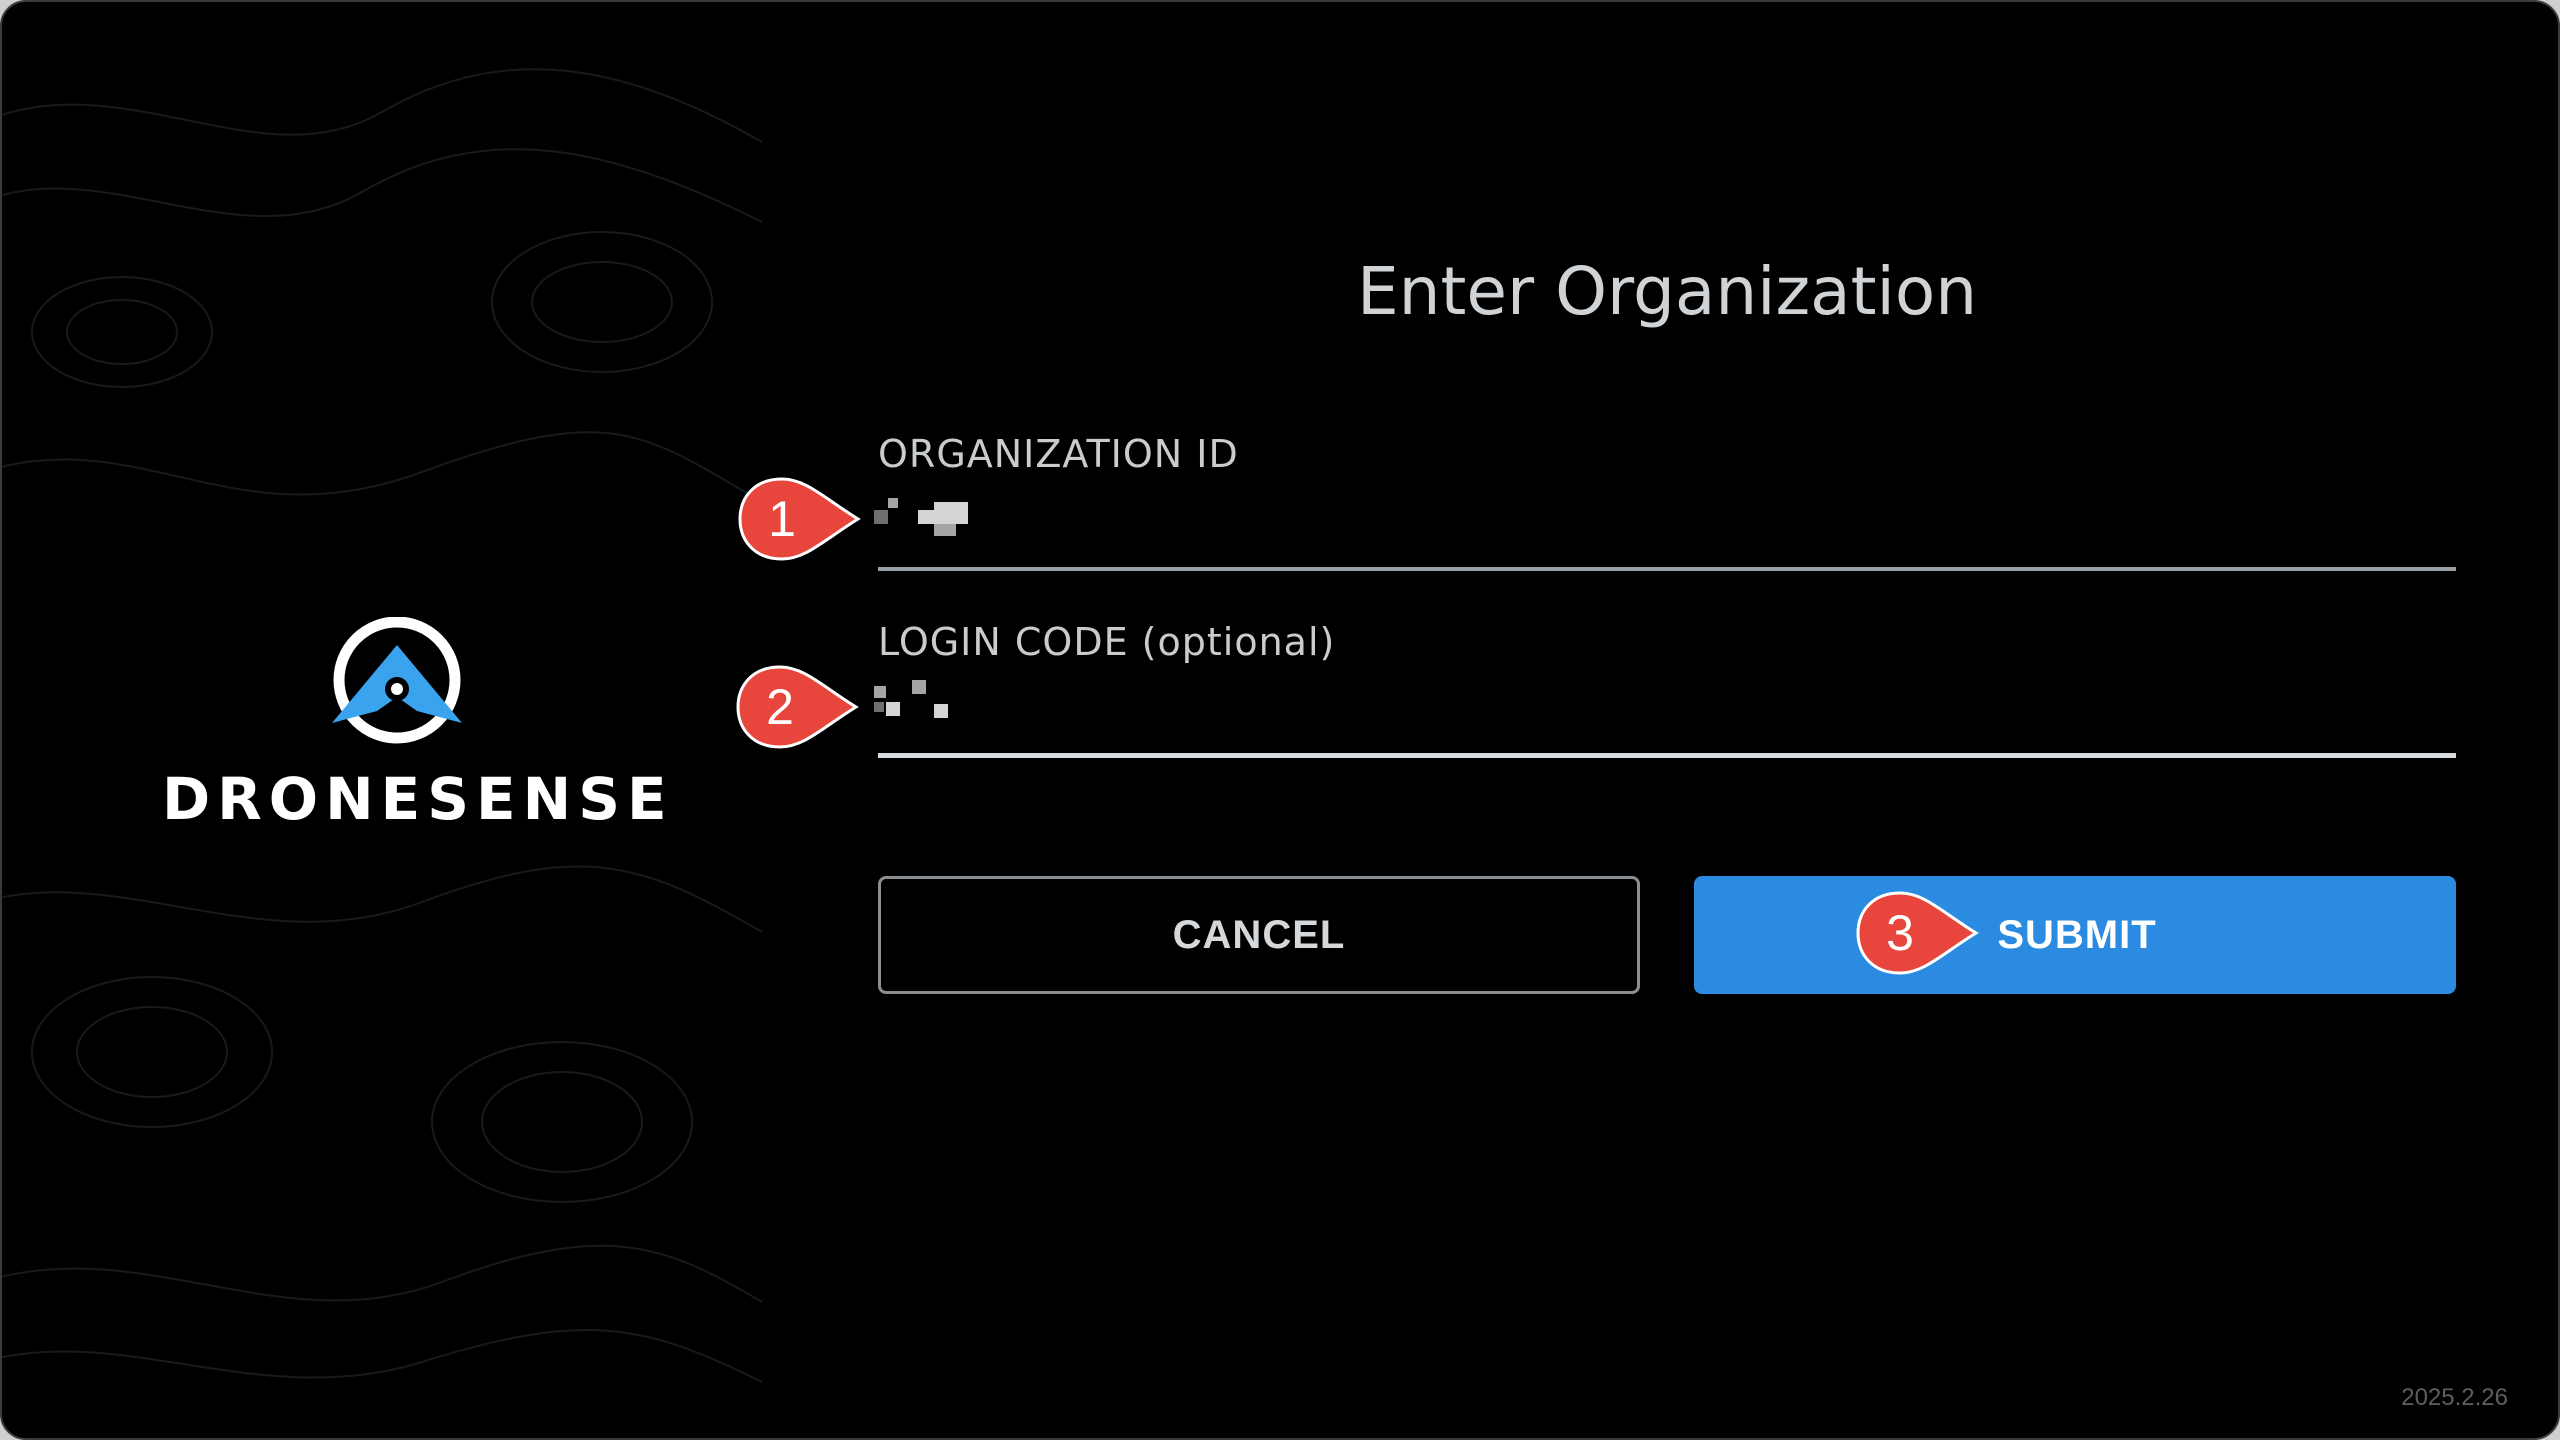 The image size is (2560, 1440). What do you see at coordinates (927, 704) in the screenshot?
I see `login-code-field` at bounding box center [927, 704].